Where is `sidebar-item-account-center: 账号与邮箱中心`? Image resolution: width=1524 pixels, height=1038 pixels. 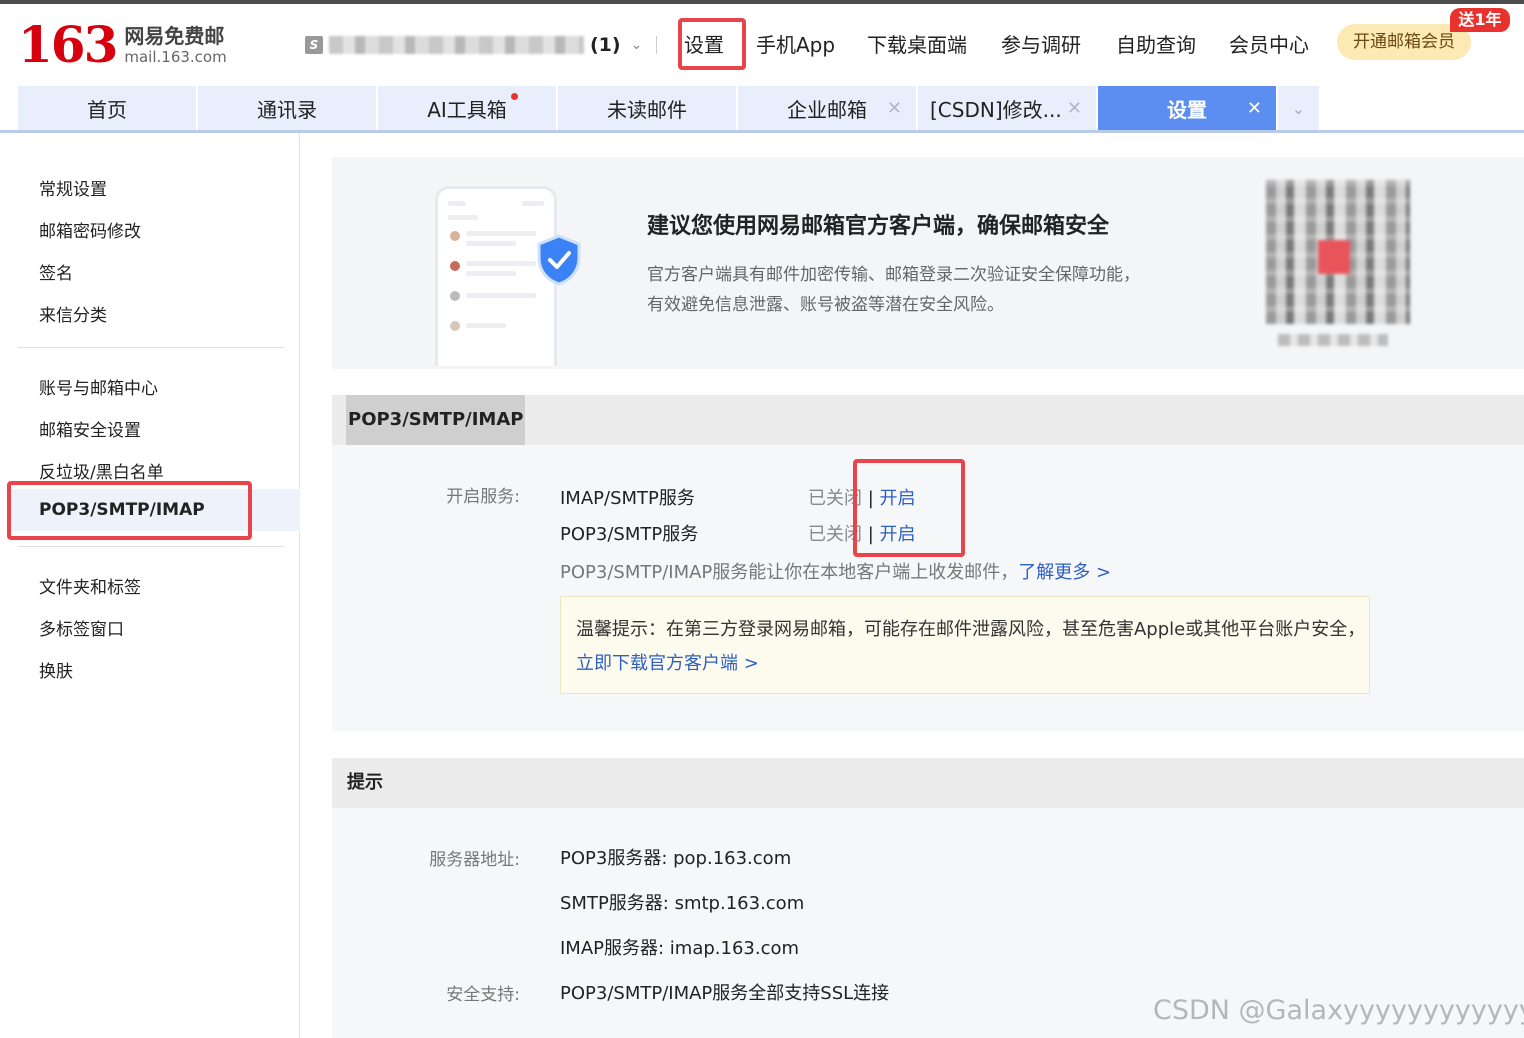
sidebar-item-account-center: 账号与邮箱中心 is located at coordinates (98, 386).